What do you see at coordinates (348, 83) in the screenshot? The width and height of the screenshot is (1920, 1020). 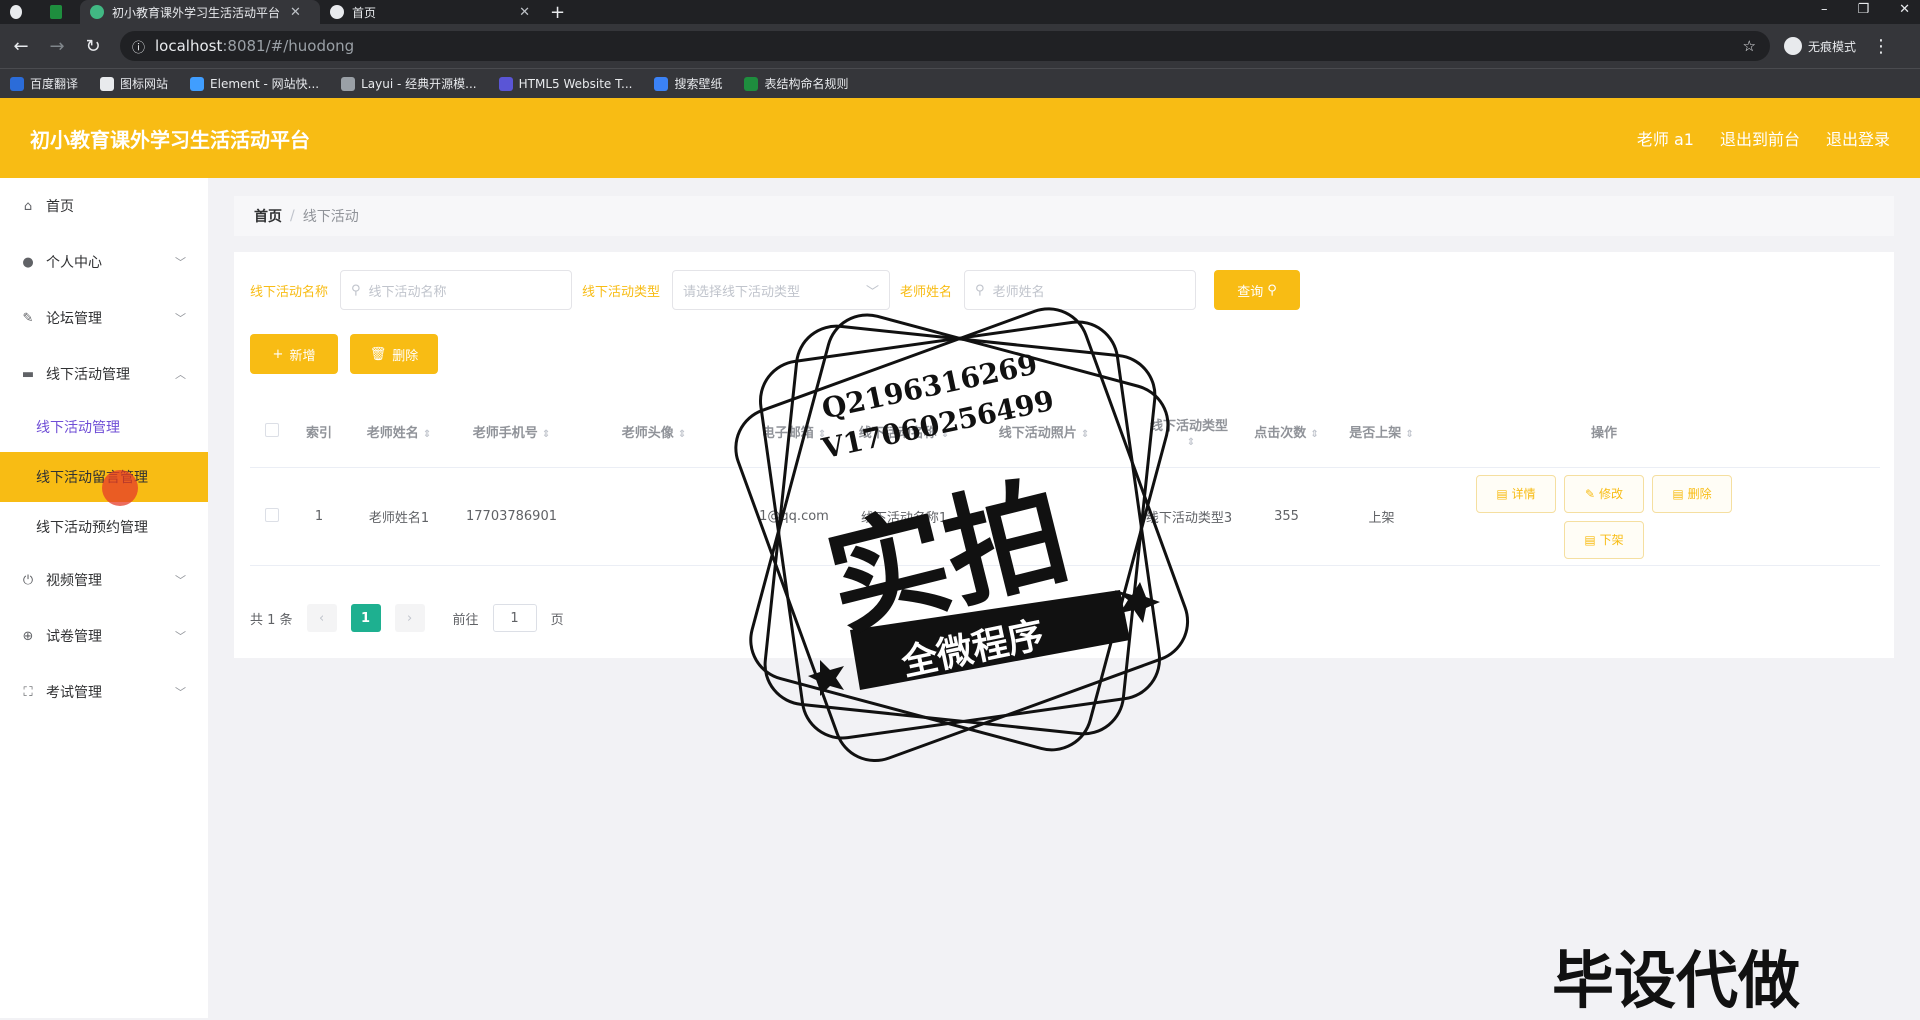 I see `layui-icon` at bounding box center [348, 83].